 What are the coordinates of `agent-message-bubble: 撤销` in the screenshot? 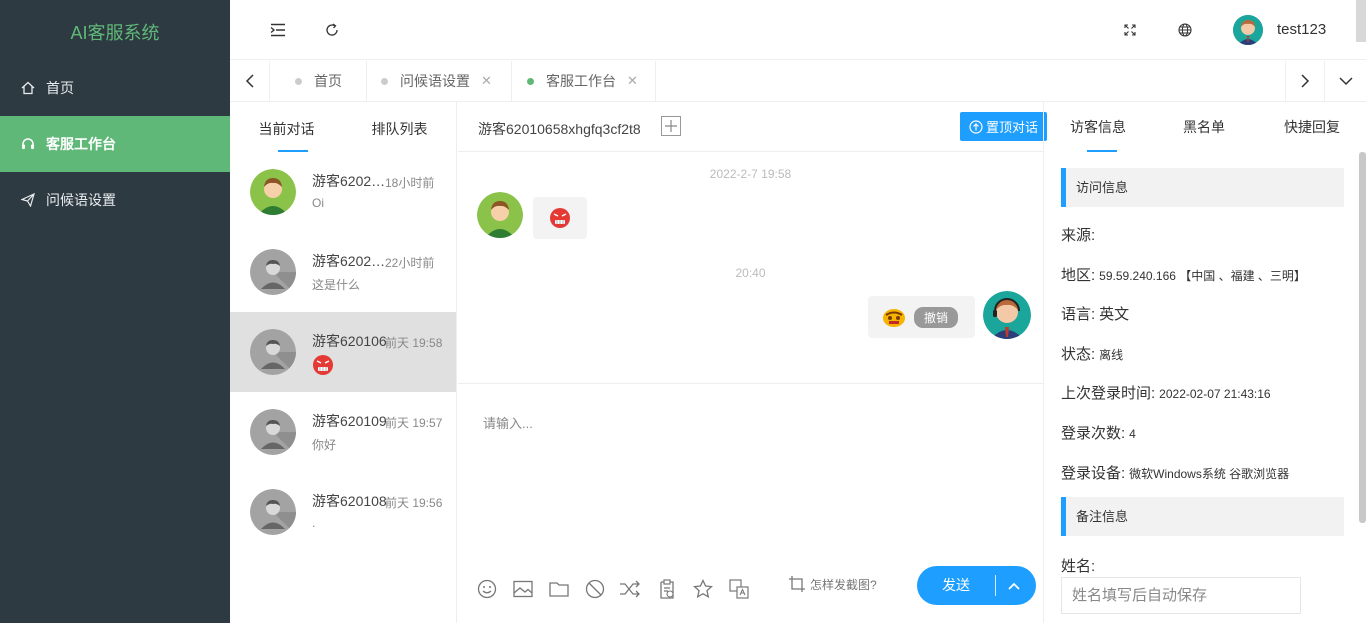 It's located at (921, 317).